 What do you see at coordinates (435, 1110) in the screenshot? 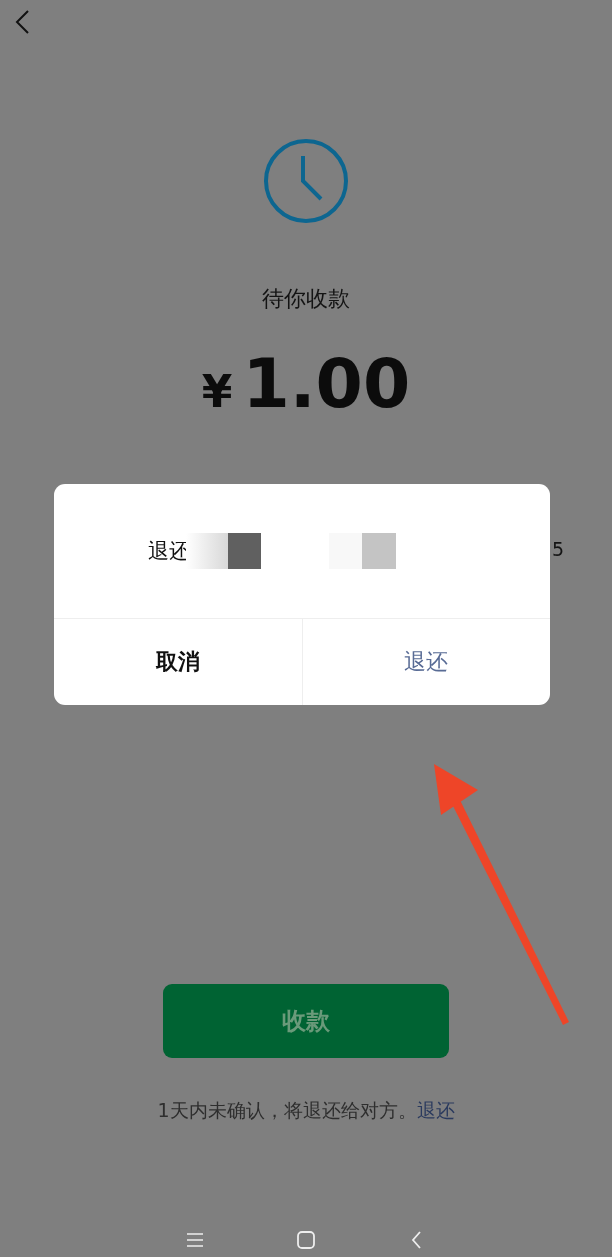
I see `return-link: 退还` at bounding box center [435, 1110].